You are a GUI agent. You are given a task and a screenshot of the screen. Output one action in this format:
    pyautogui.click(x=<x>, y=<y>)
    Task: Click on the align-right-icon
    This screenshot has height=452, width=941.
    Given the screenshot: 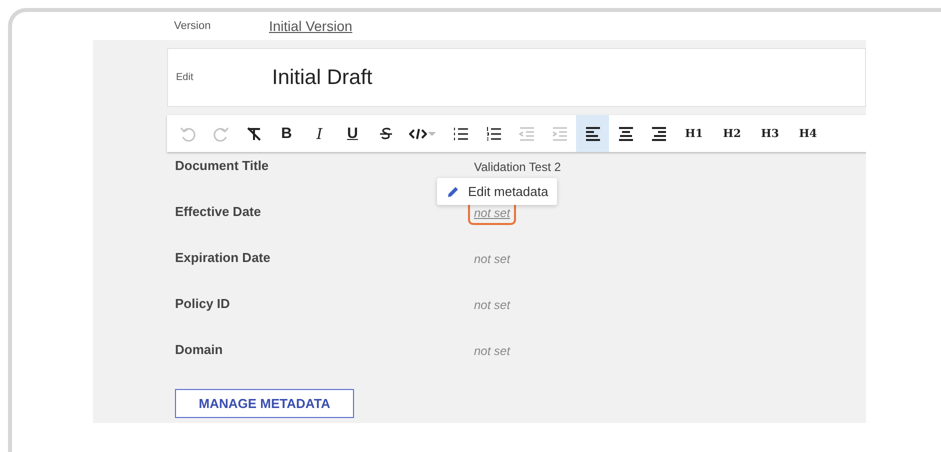 What is the action you would take?
    pyautogui.click(x=659, y=133)
    